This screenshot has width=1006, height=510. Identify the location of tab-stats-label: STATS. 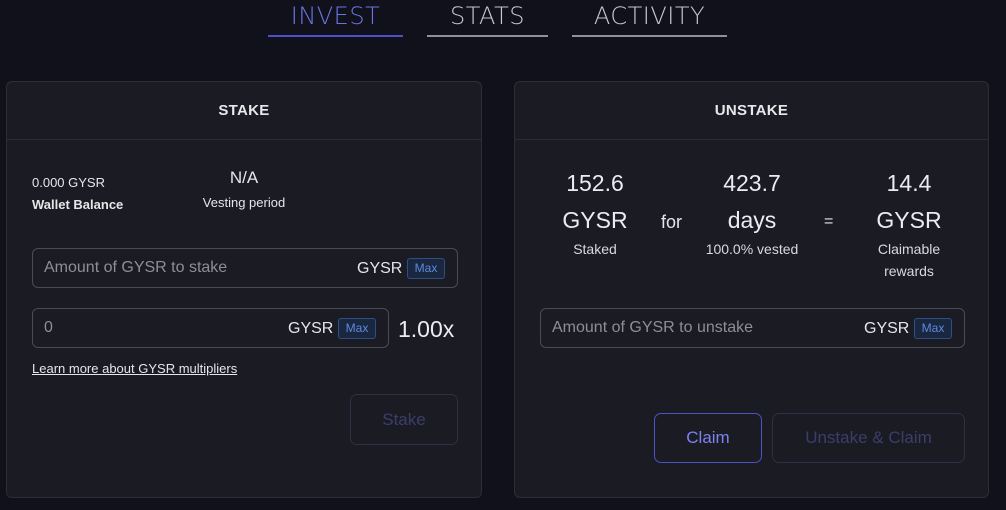
(487, 16).